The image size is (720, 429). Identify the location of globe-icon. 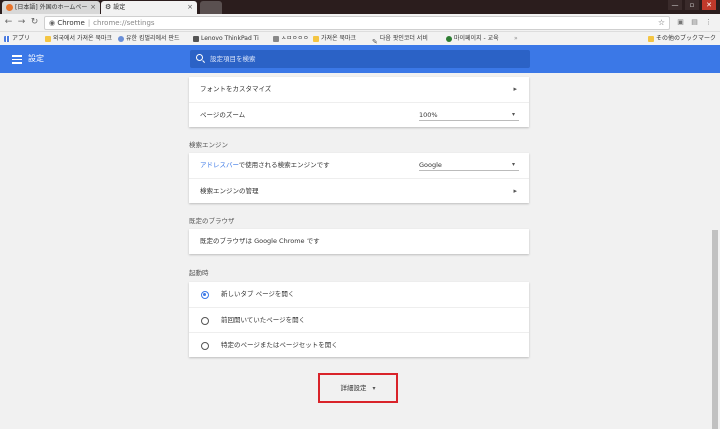
(121, 38).